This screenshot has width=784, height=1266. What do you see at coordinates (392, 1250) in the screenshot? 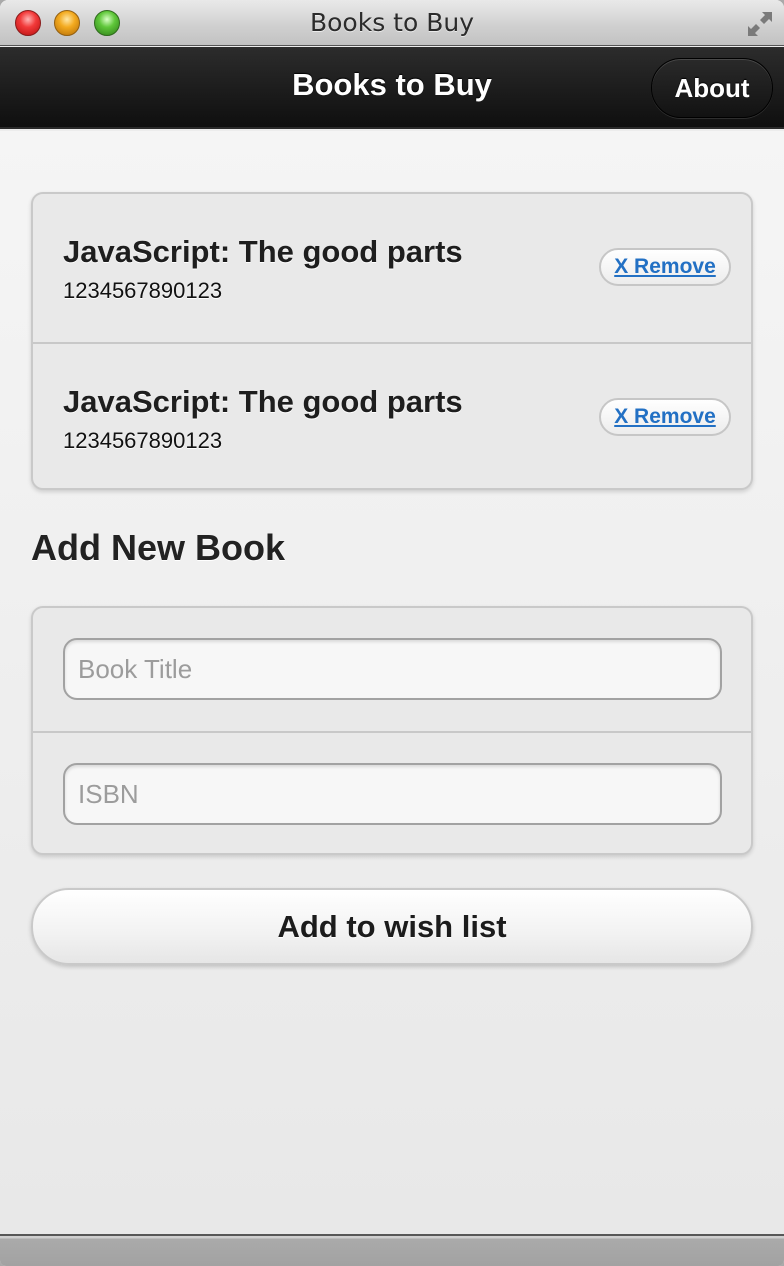
I see `window-bottom-bar` at bounding box center [392, 1250].